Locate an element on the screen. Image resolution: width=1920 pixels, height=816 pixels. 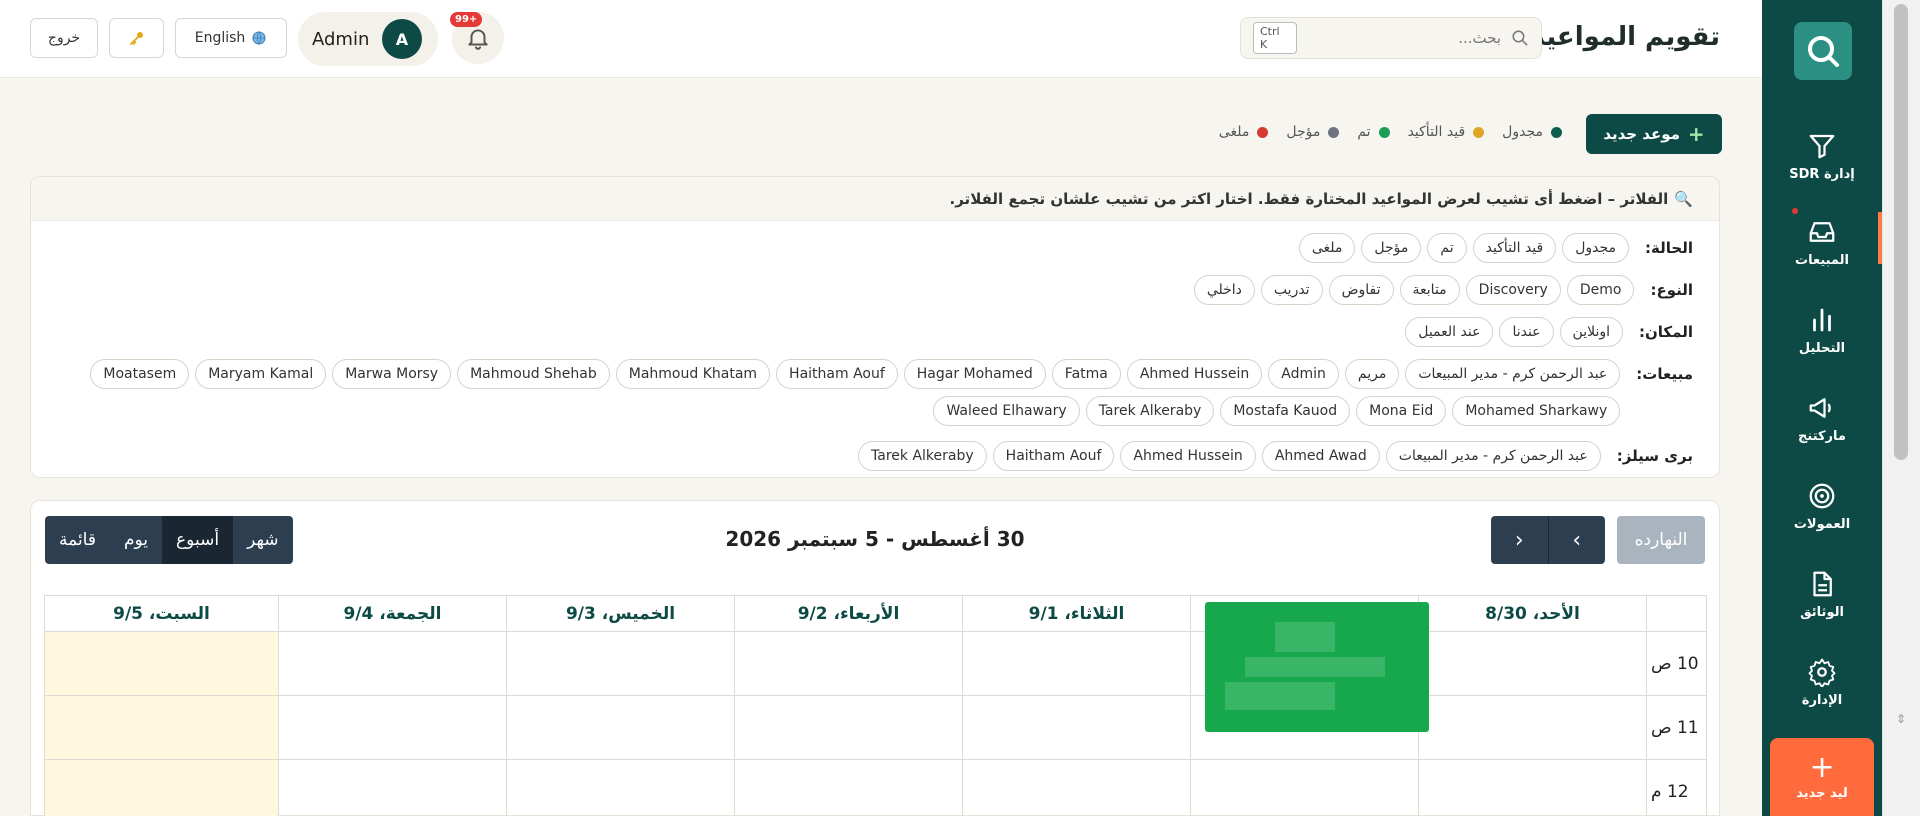
filter-chip: Mahmoud Khatam is located at coordinates (693, 374).